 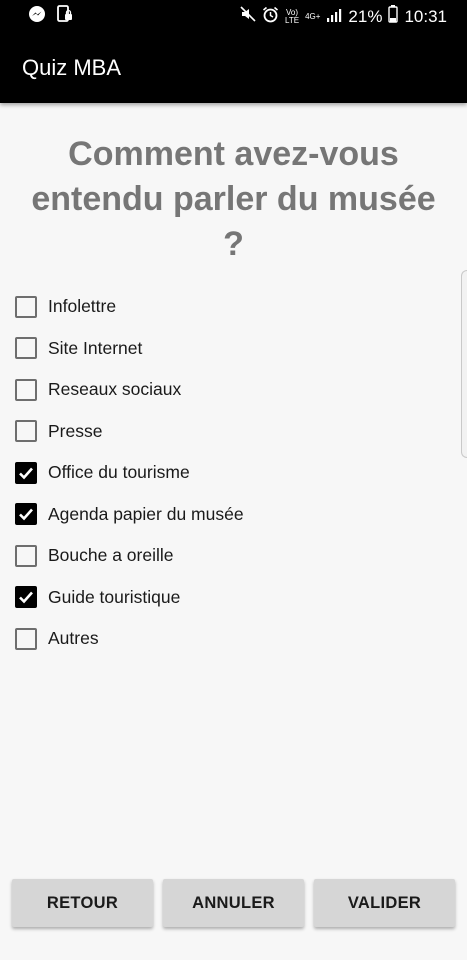 I want to click on back-button: RETOUR, so click(x=82, y=903).